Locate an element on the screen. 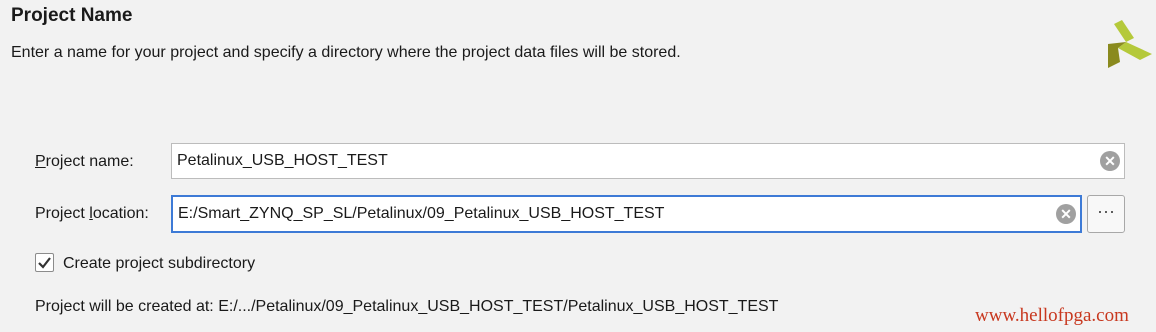 This screenshot has width=1156, height=332. clear-name-icon: ✕ is located at coordinates (1110, 161).